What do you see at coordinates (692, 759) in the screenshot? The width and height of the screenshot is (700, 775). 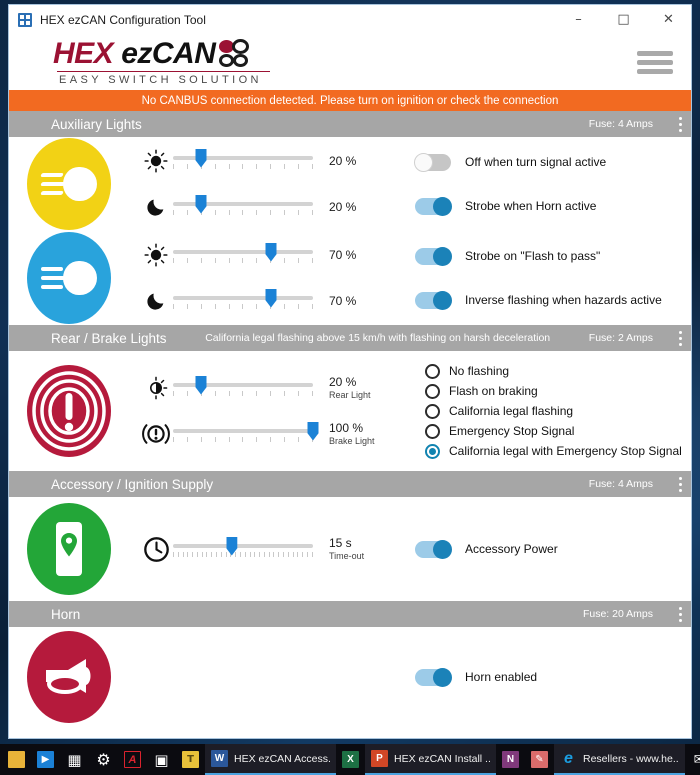 I see `taskbar-item-mail: ✉` at bounding box center [692, 759].